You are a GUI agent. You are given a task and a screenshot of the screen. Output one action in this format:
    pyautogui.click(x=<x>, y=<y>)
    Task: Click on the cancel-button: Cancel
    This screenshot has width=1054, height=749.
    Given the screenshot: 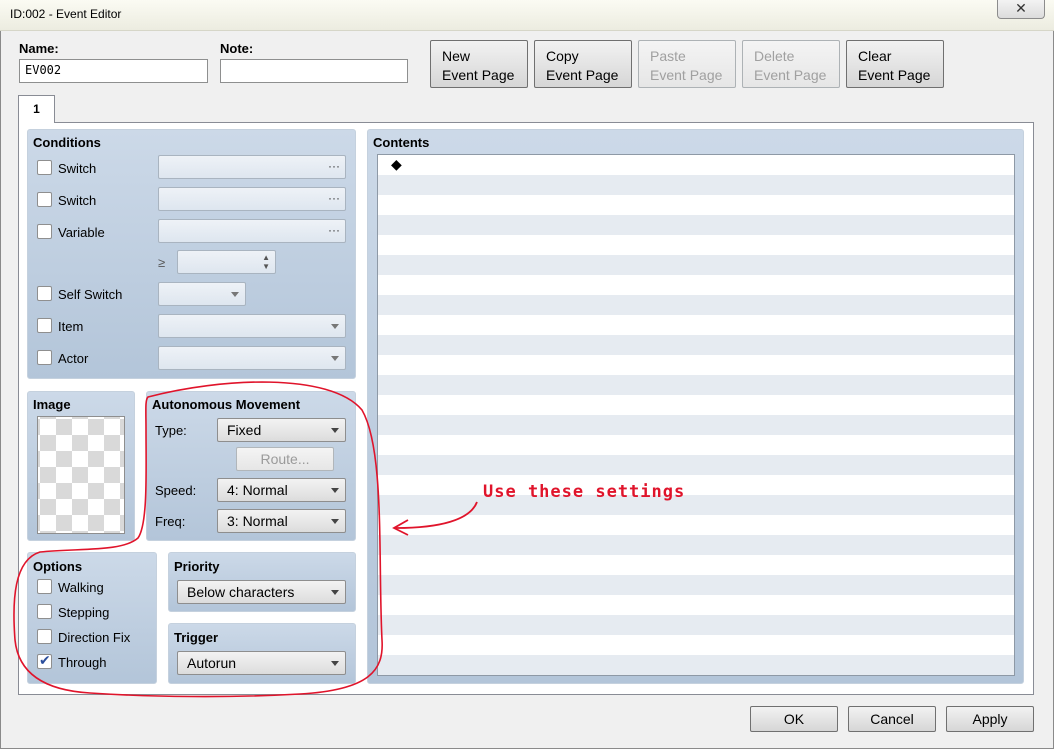 What is the action you would take?
    pyautogui.click(x=892, y=719)
    